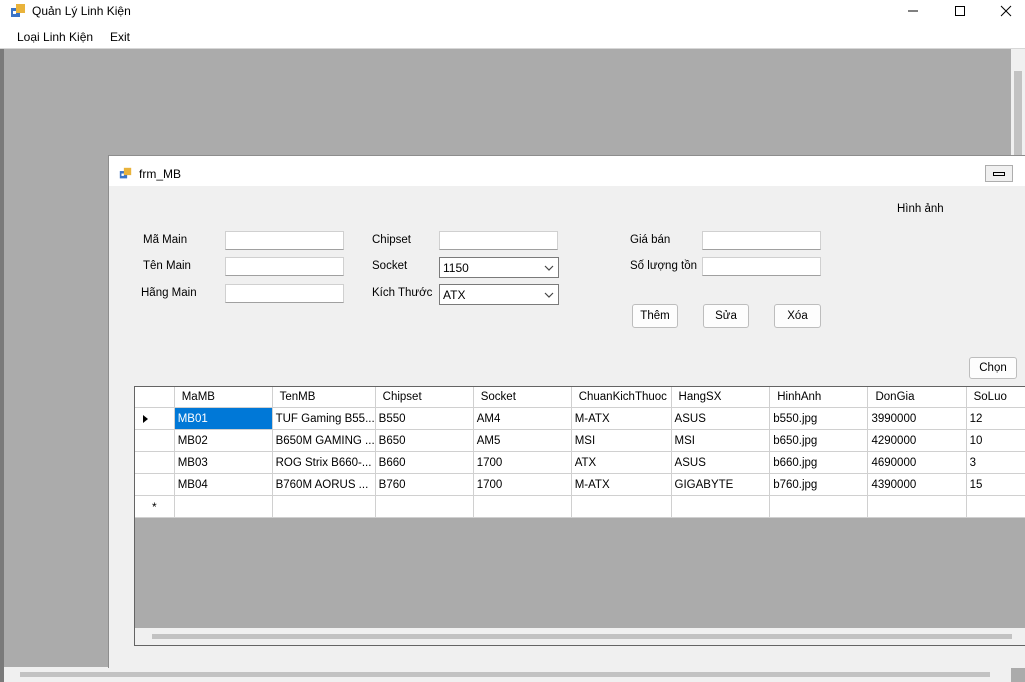 The width and height of the screenshot is (1025, 682). I want to click on column-header: SoLuo, so click(995, 397).